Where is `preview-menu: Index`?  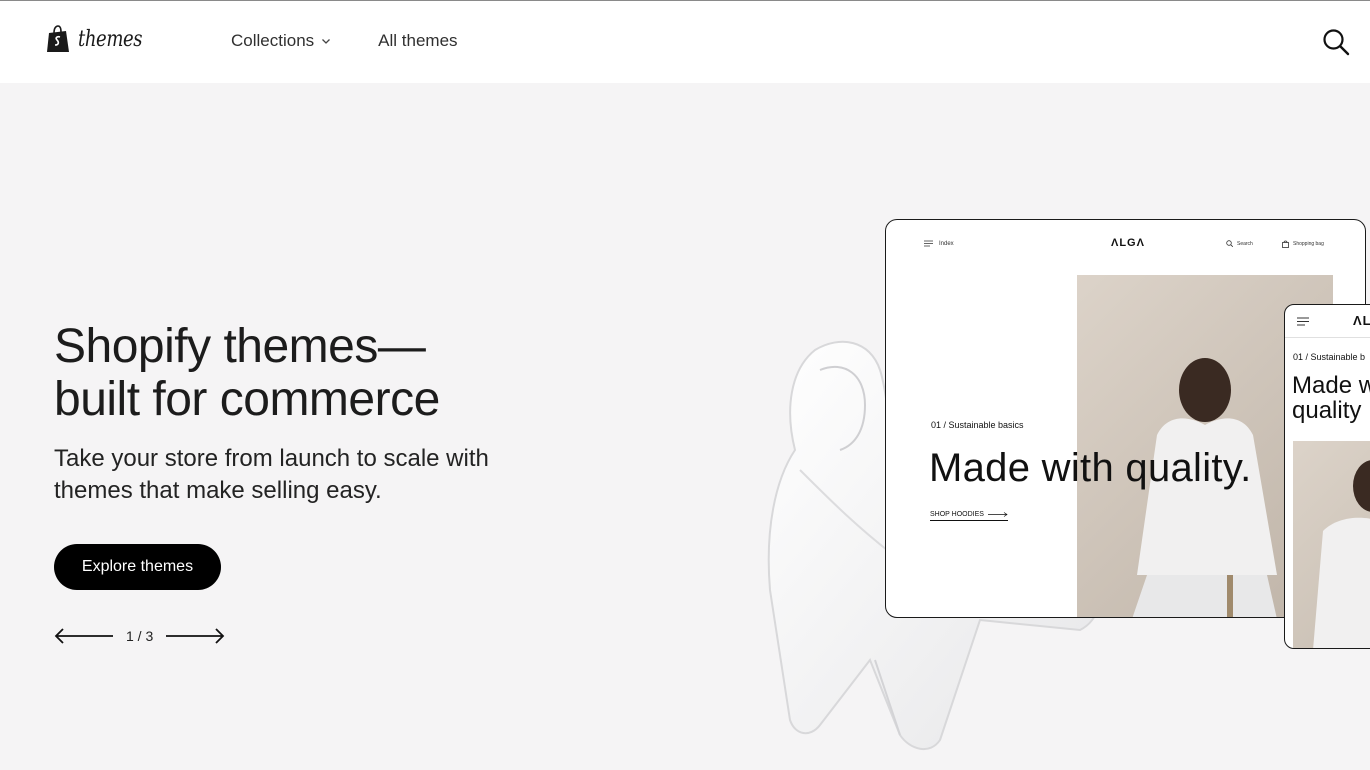
preview-menu: Index is located at coordinates (939, 243).